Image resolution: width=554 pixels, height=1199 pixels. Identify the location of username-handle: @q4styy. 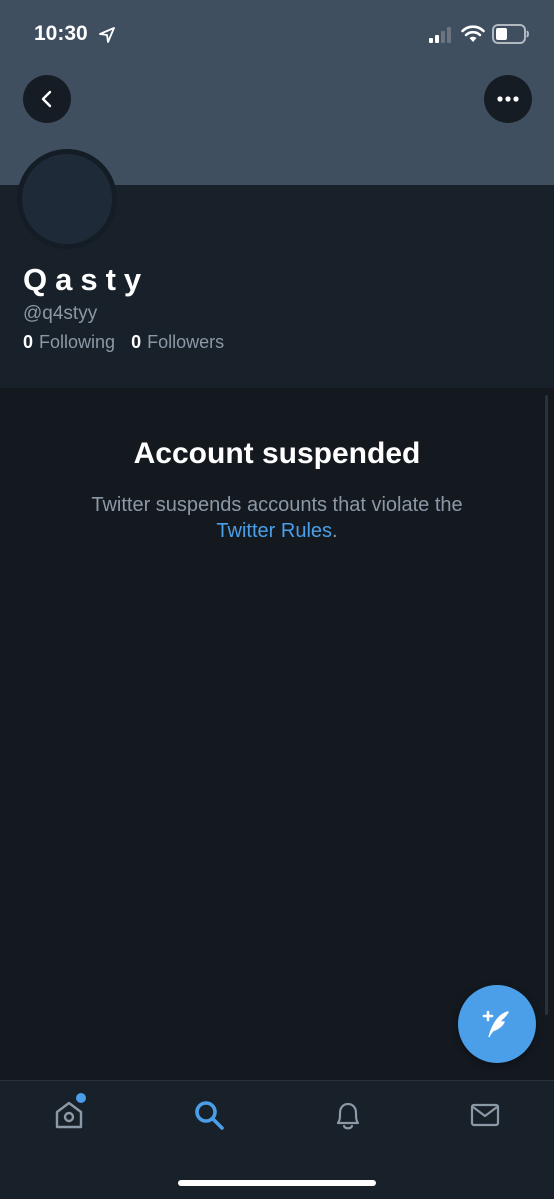
(60, 313).